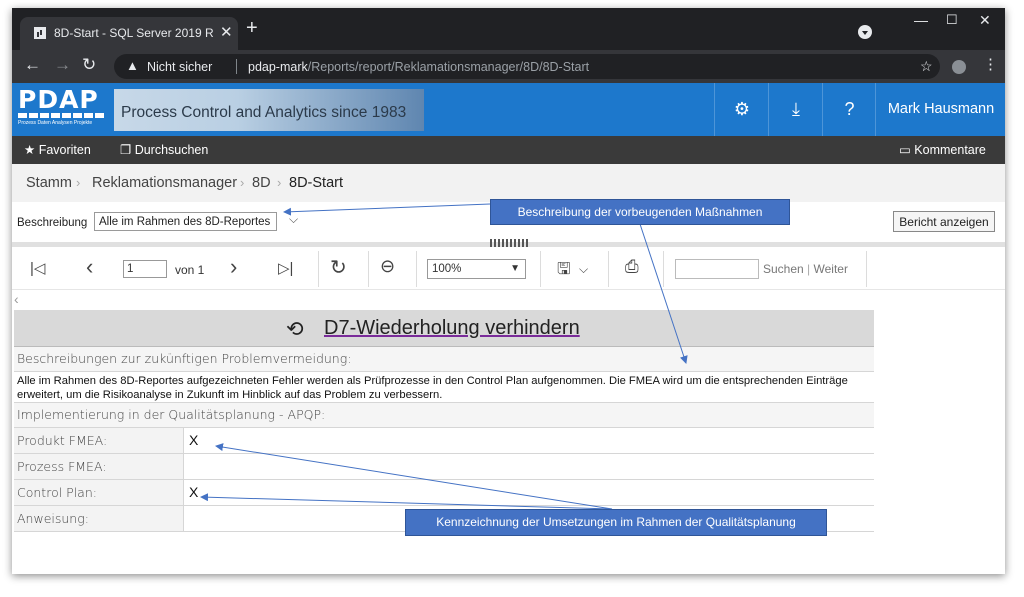 This screenshot has height=597, width=1024. I want to click on reload-icon: ↻, so click(89, 65).